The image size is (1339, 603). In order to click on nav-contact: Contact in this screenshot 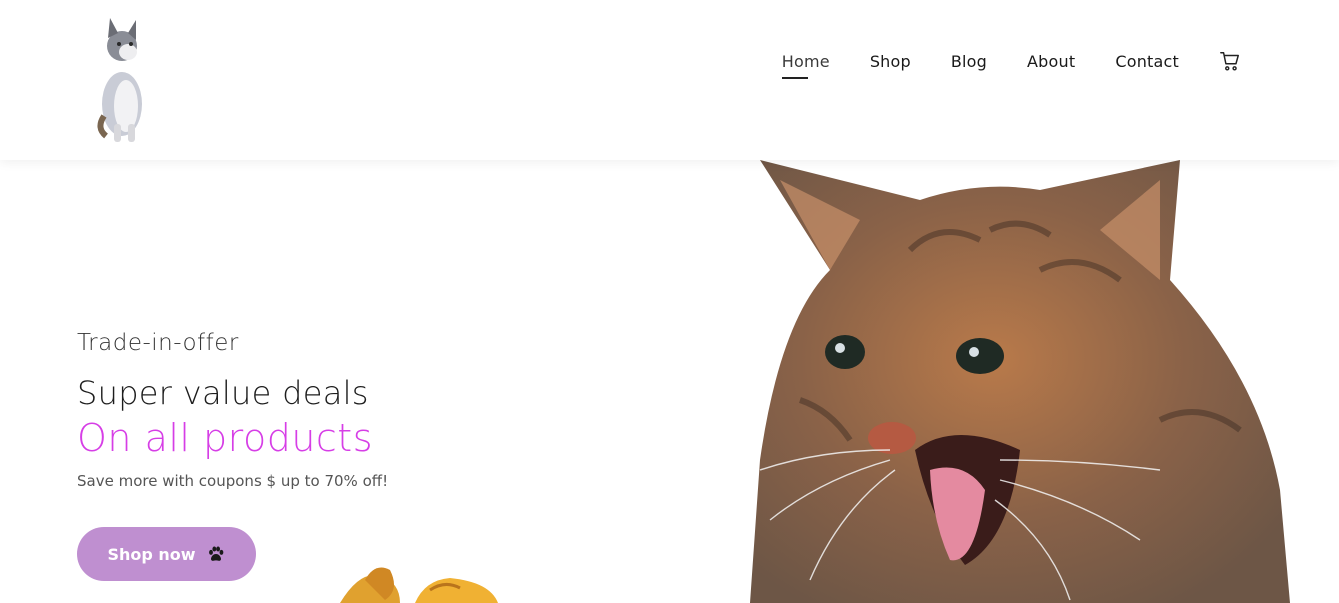, I will do `click(1147, 64)`.